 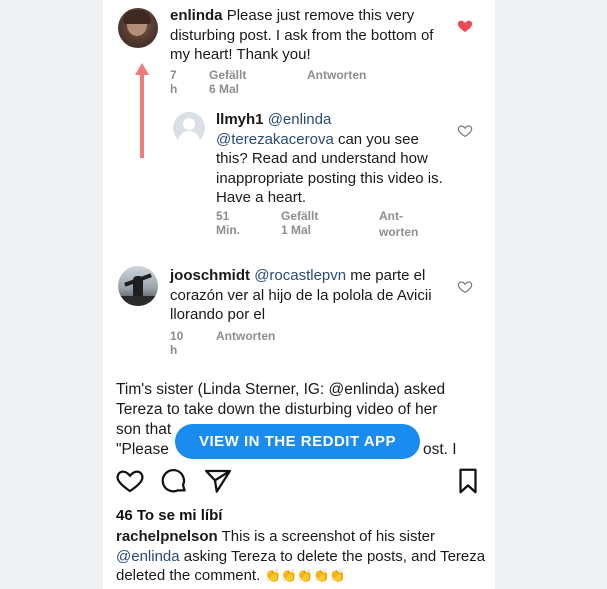 I want to click on comment-time: 10 h, so click(x=177, y=343).